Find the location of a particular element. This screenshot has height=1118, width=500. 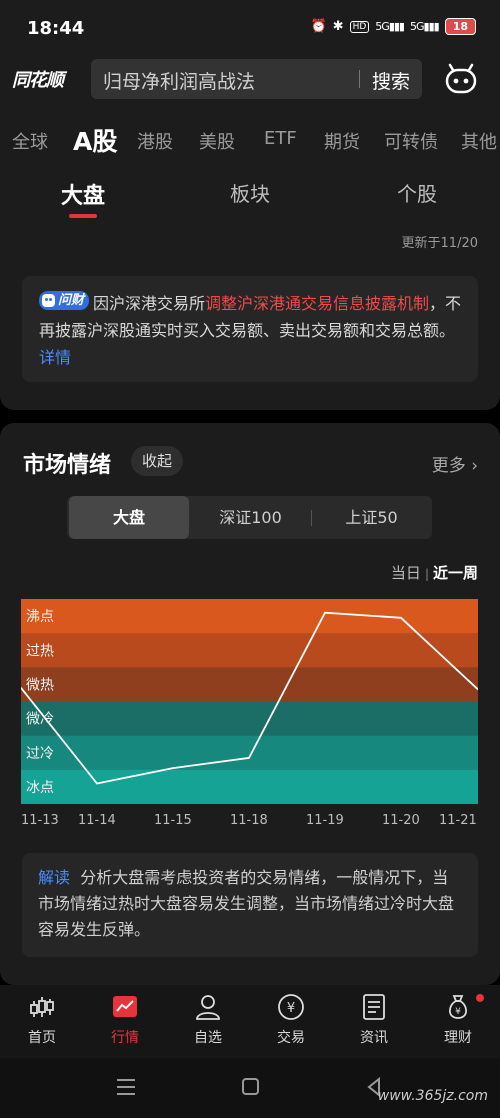

home-square-icon is located at coordinates (250, 1086).